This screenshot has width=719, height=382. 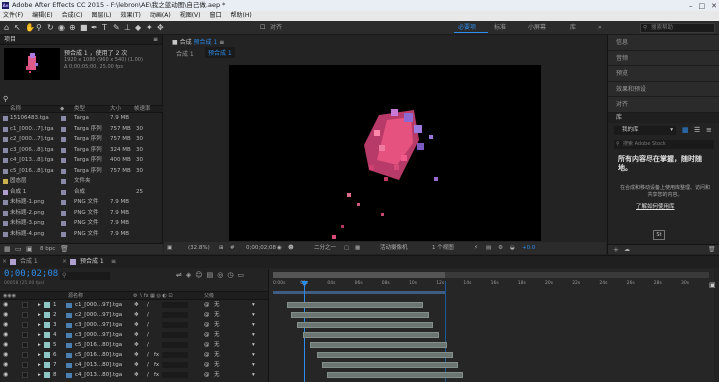 What do you see at coordinates (113, 262) in the screenshot?
I see `panel-menu-icon: ≡` at bounding box center [113, 262].